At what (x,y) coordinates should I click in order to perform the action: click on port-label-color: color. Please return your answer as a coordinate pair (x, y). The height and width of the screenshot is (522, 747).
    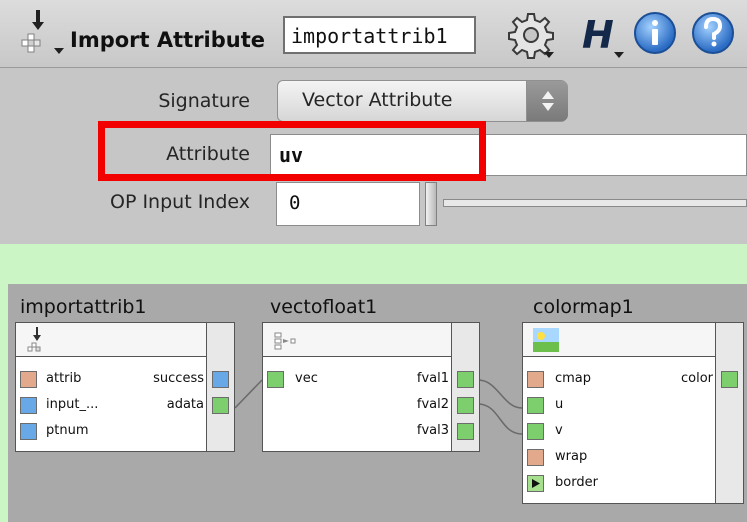
    Looking at the image, I should click on (696, 378).